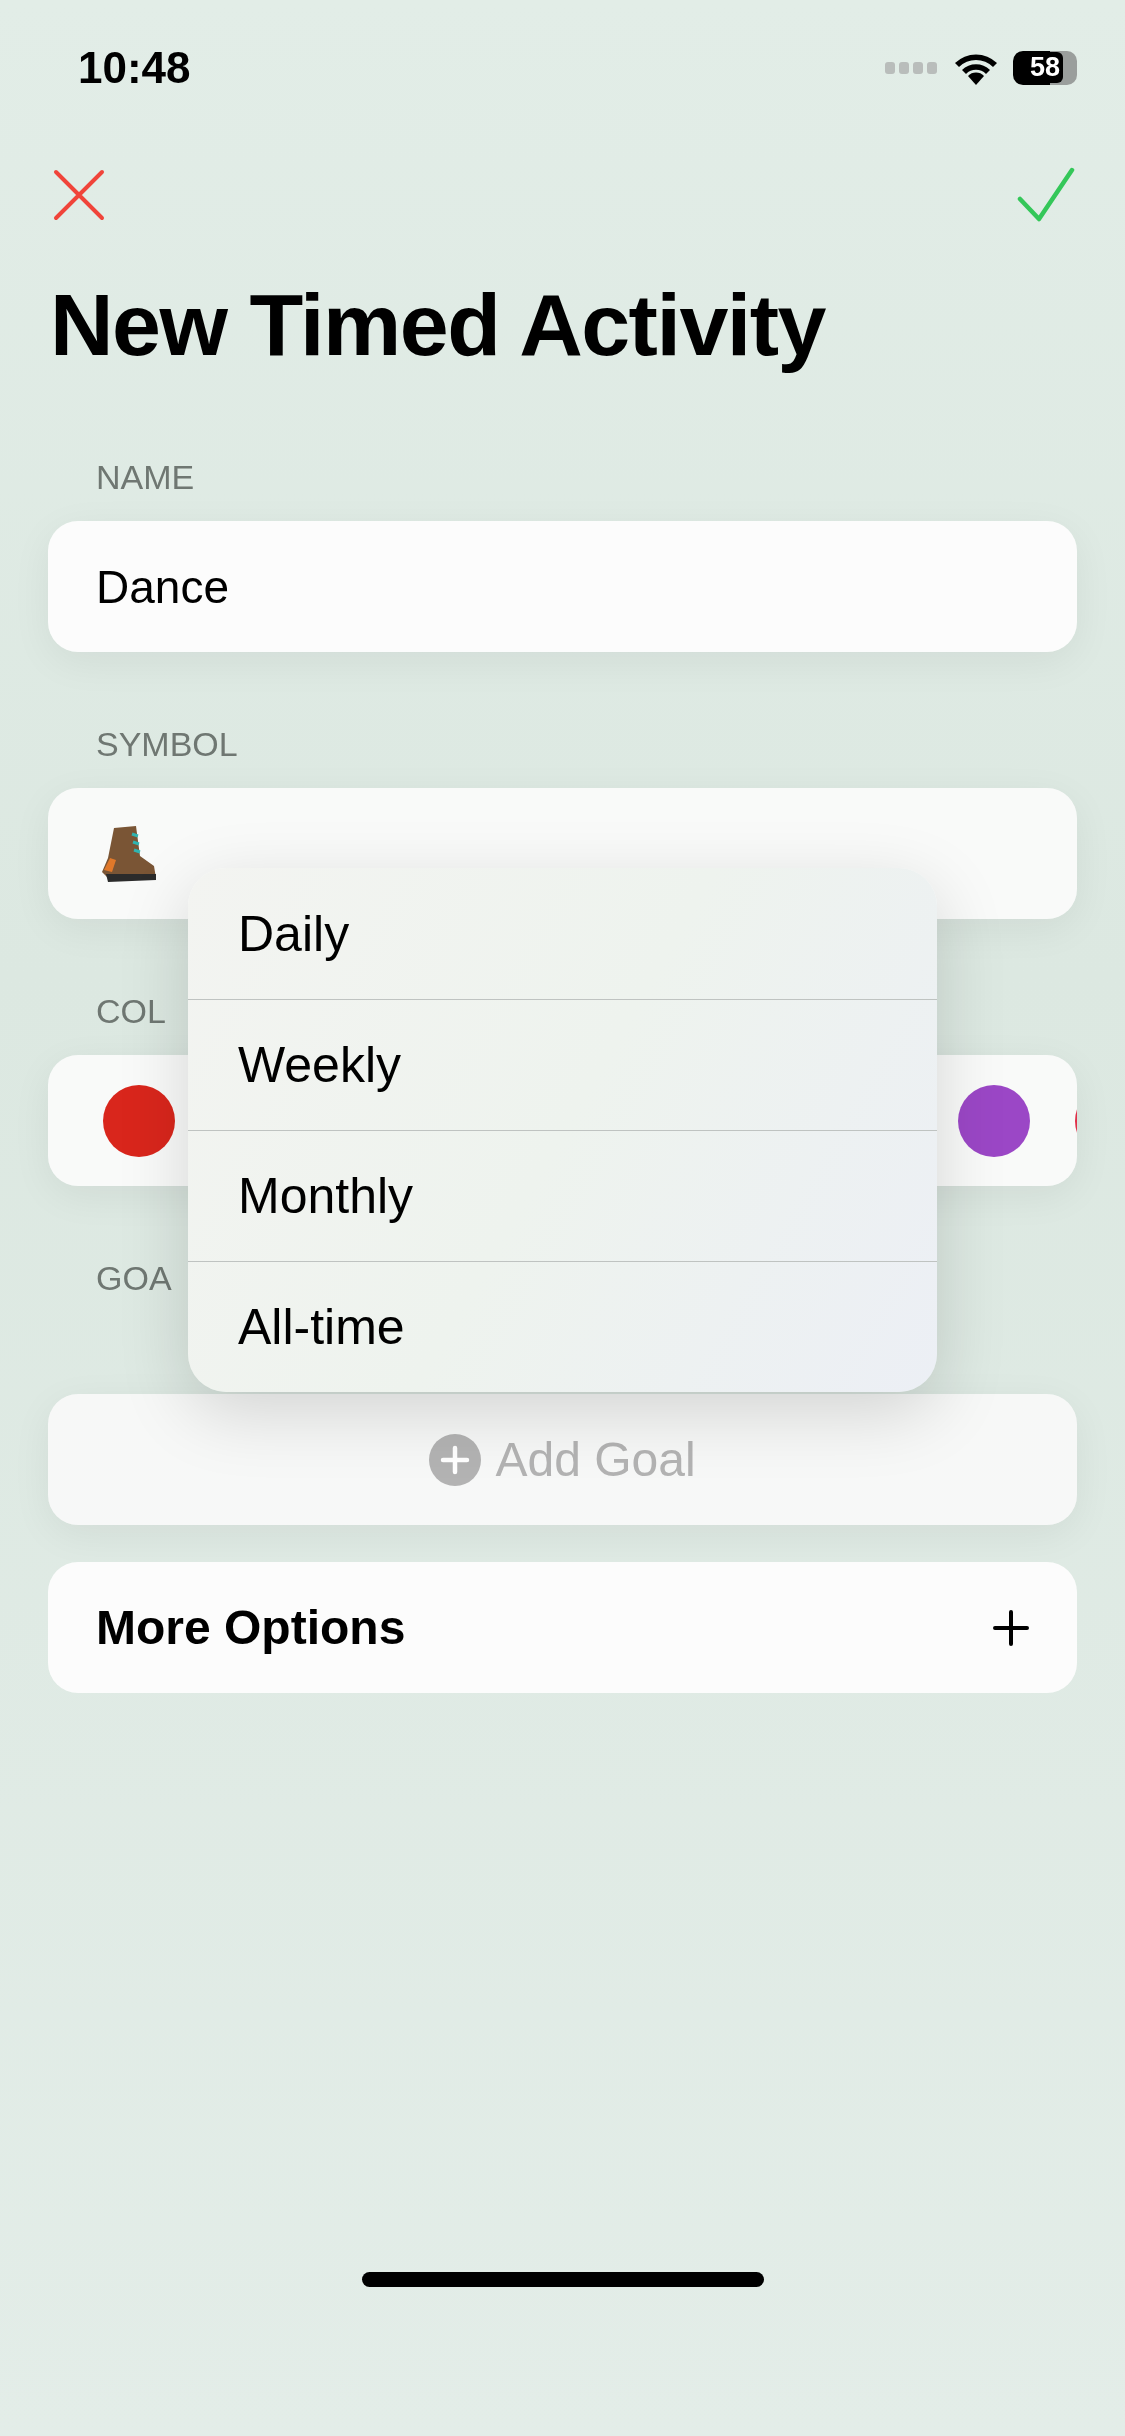  Describe the element at coordinates (134, 67) in the screenshot. I see `status-time: 10:48` at that location.